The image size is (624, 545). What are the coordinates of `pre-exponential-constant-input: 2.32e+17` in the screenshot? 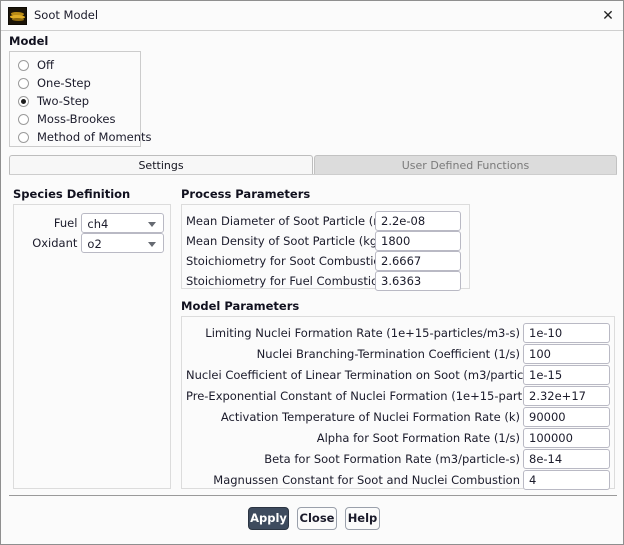 It's located at (566, 396).